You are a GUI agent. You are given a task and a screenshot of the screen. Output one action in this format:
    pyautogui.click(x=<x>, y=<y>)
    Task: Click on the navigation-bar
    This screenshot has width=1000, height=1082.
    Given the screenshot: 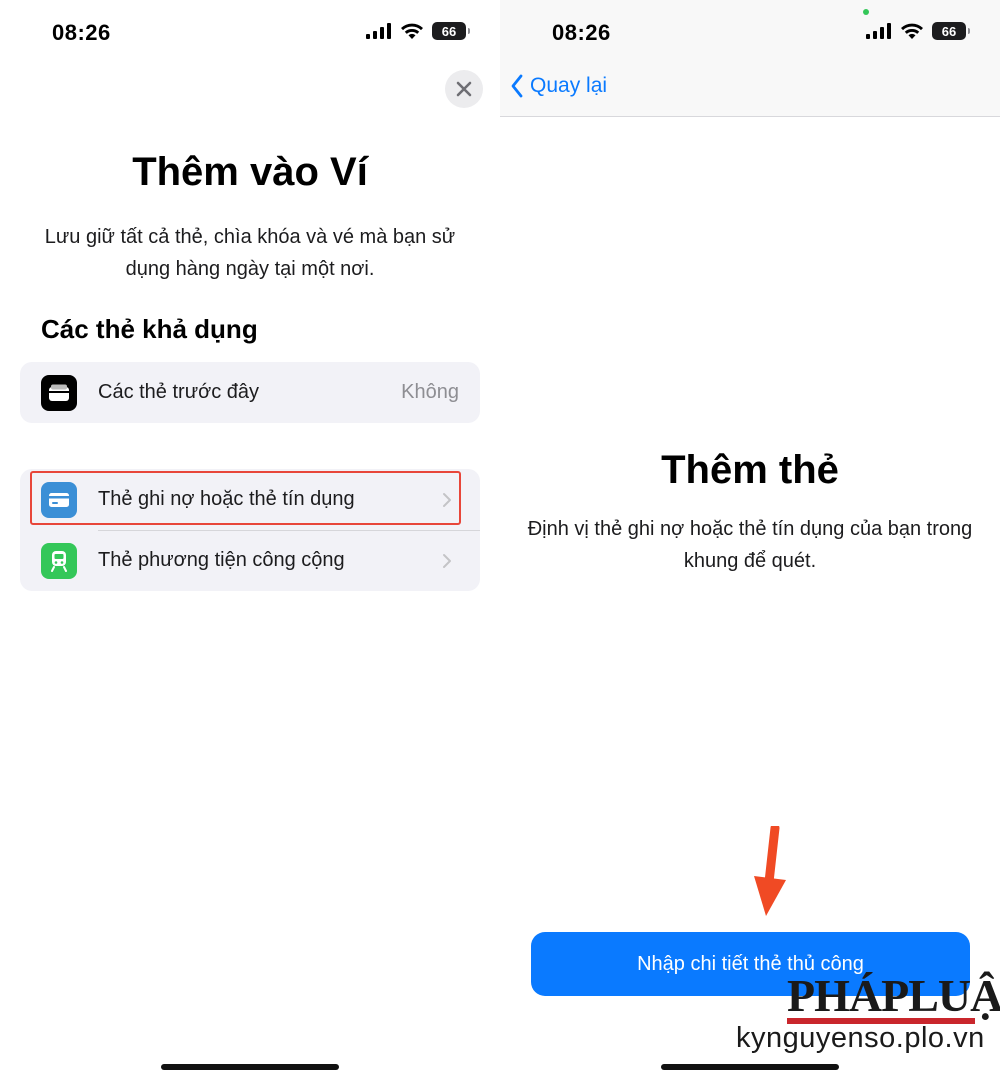 What is the action you would take?
    pyautogui.click(x=750, y=58)
    